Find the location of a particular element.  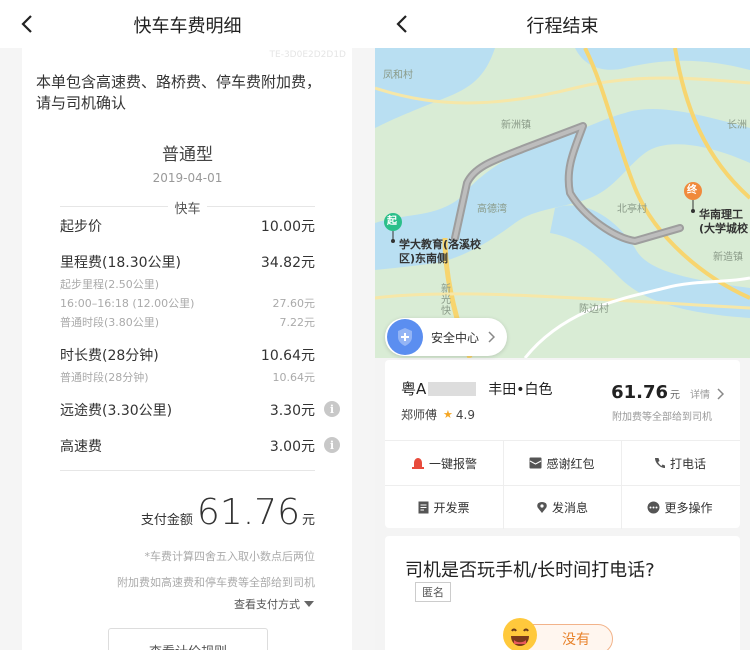

envelope-icon is located at coordinates (535, 463).